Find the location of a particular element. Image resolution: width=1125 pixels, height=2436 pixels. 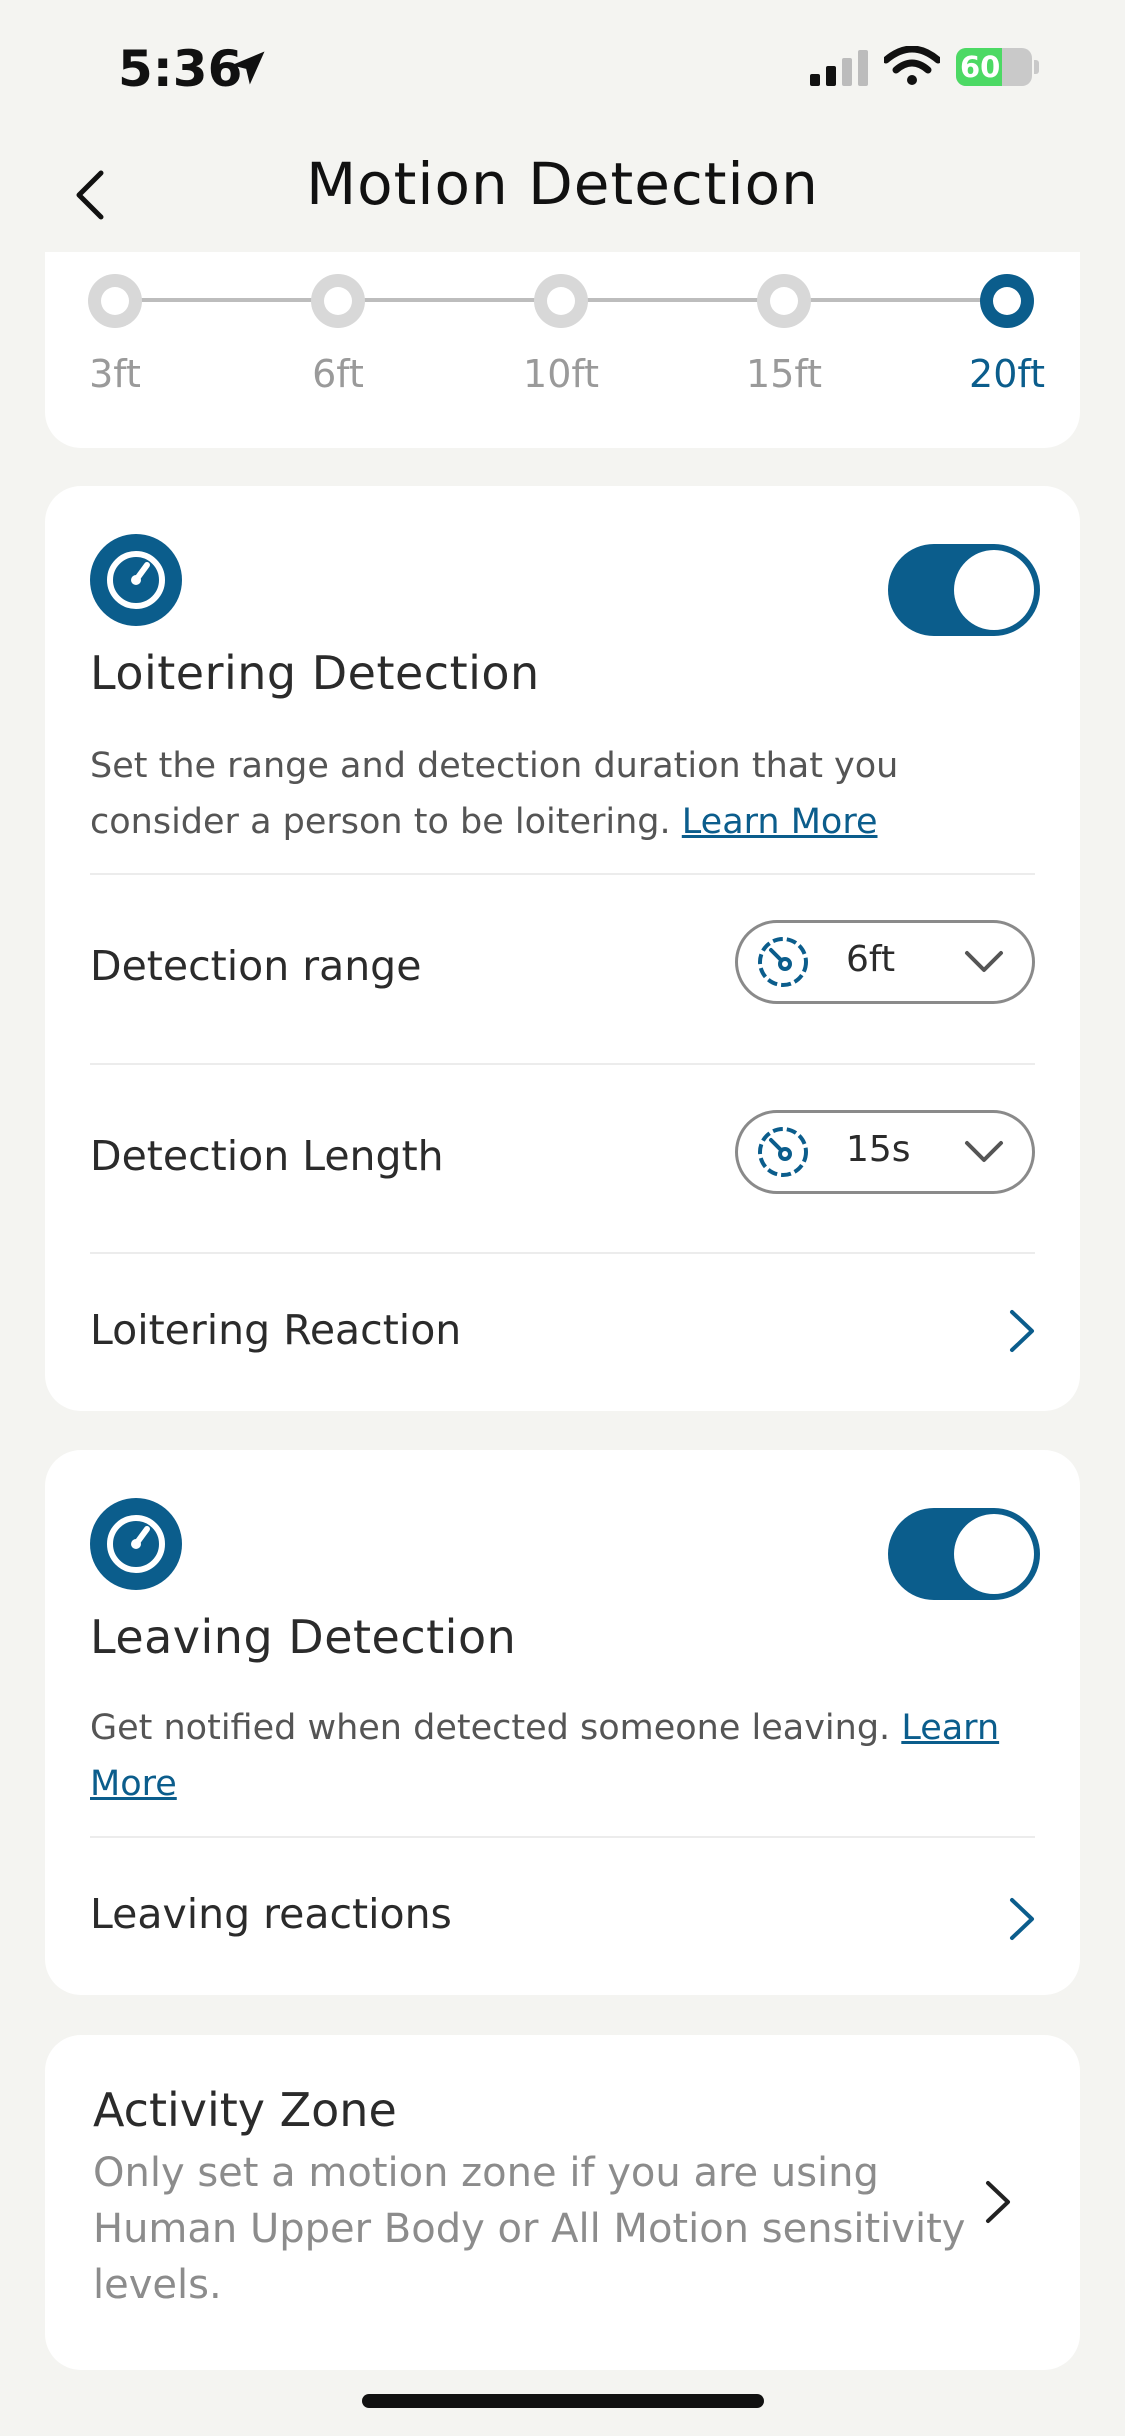

distance-label-20ft: 20ft is located at coordinates (1007, 374).